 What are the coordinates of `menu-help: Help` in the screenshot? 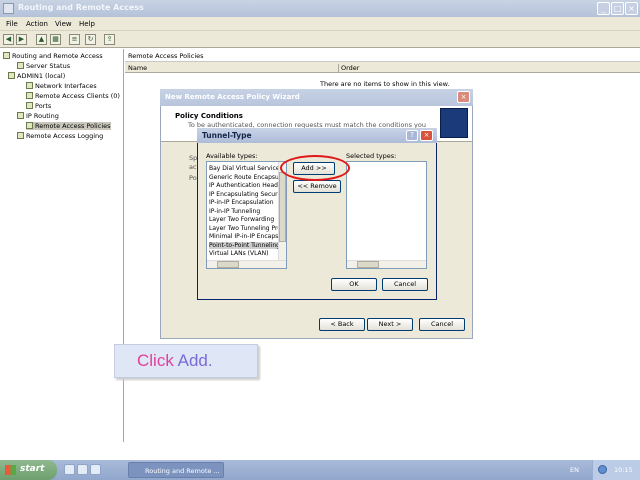 It's located at (87, 24).